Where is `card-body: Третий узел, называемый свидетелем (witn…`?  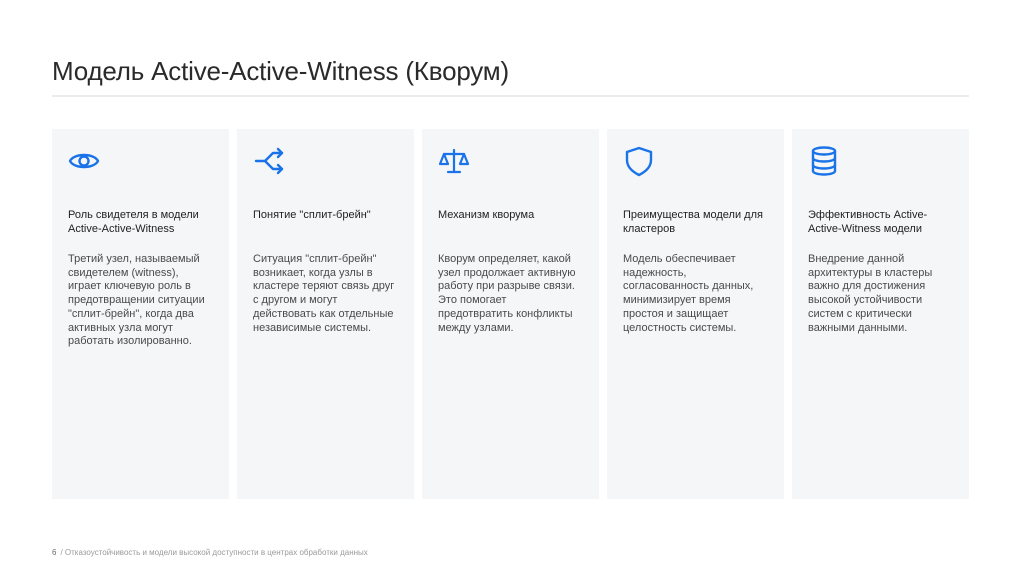 card-body: Третий узел, называемый свидетелем (witn… is located at coordinates (136, 300).